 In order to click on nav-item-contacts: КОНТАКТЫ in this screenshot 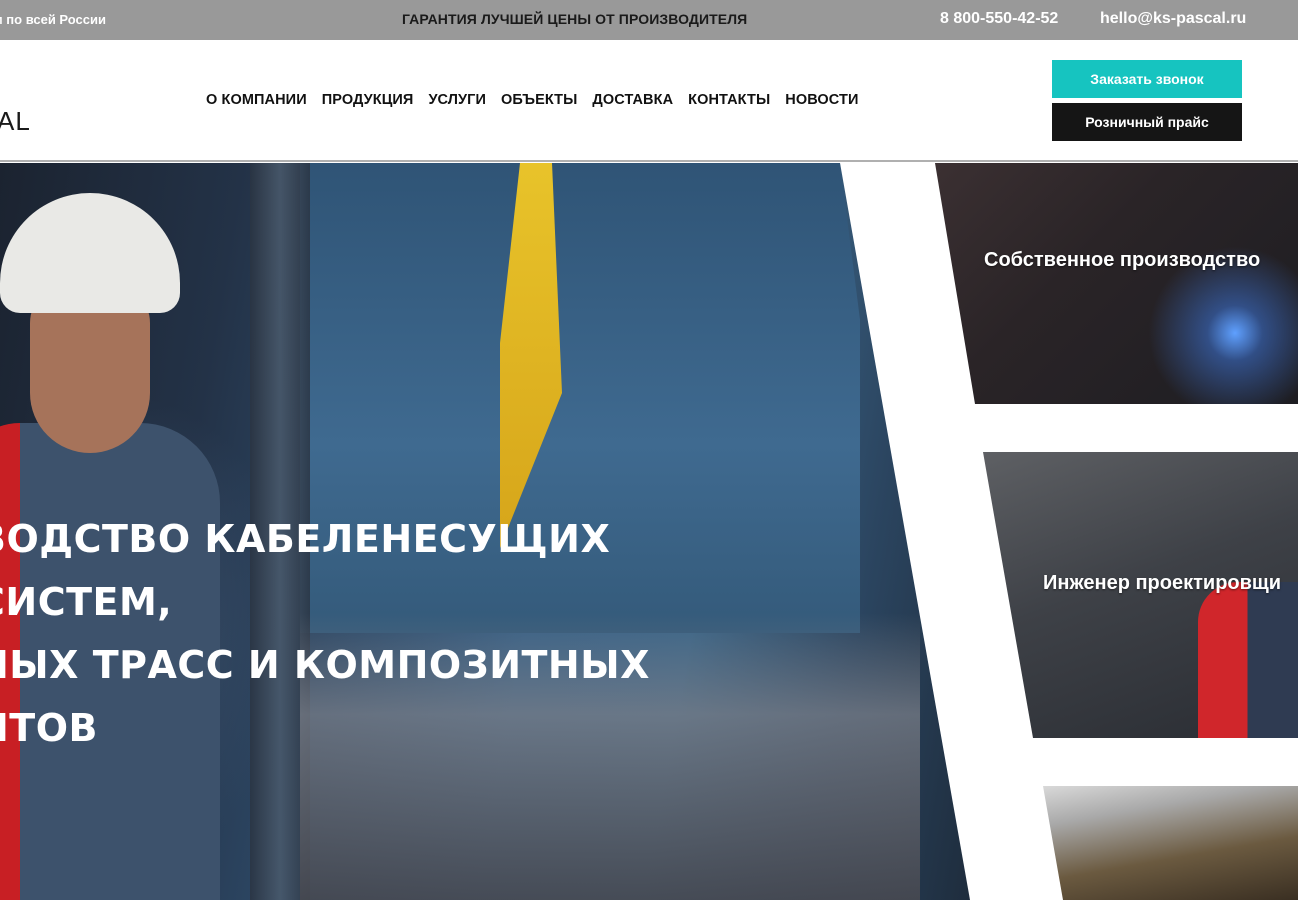, I will do `click(729, 100)`.